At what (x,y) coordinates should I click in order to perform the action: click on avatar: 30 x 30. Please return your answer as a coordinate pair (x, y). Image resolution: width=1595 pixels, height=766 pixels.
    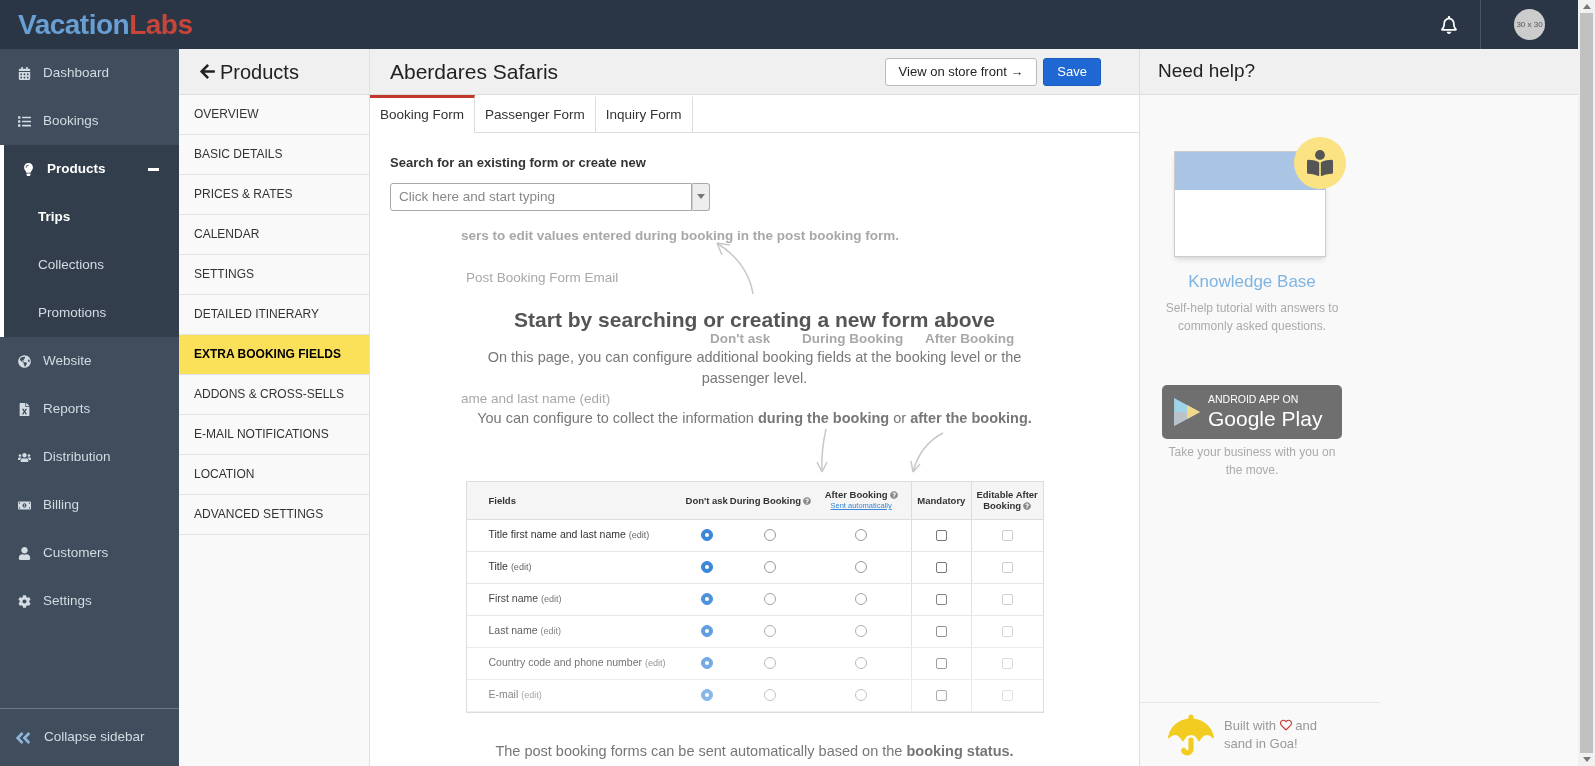
    Looking at the image, I should click on (1529, 24).